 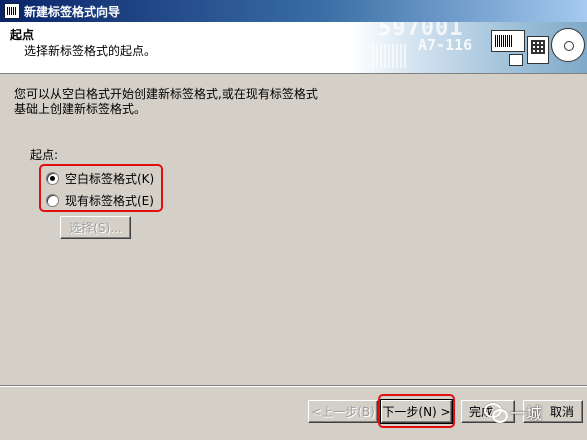 I want to click on radio-label-existing: 现有标签格式(E), so click(x=109, y=200).